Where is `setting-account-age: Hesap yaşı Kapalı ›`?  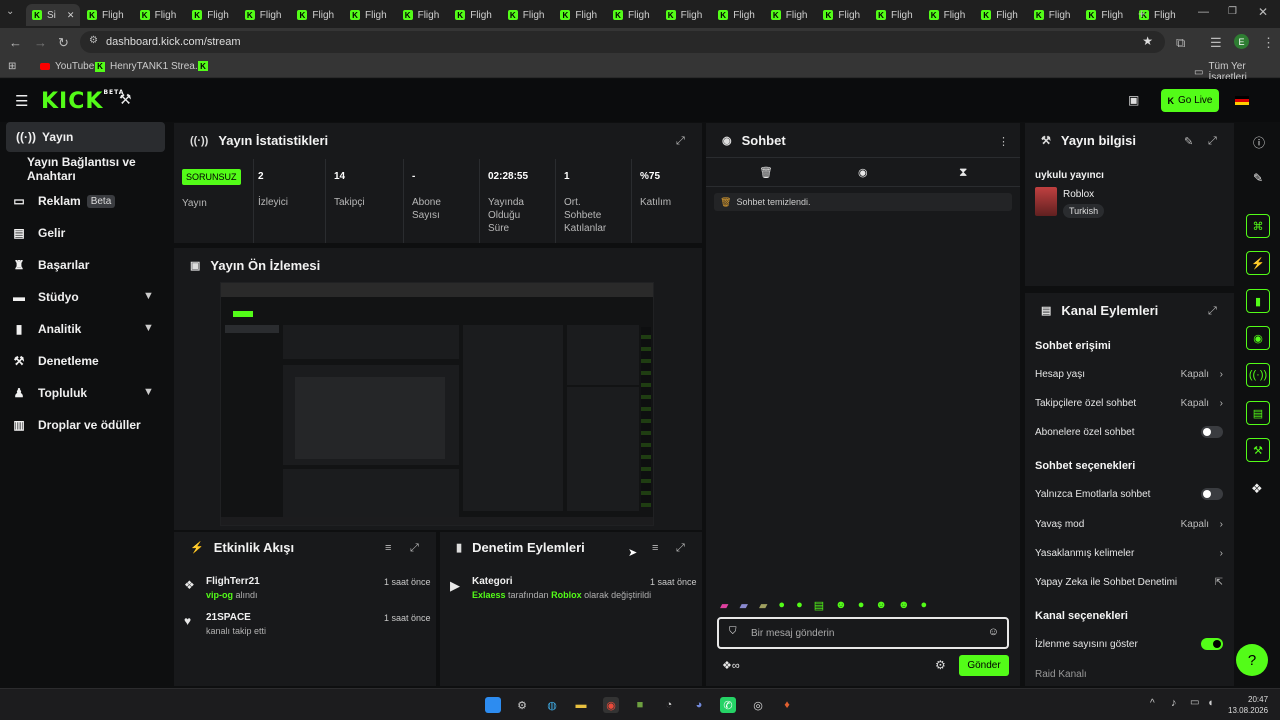
setting-account-age: Hesap yaşı Kapalı › is located at coordinates (1129, 374).